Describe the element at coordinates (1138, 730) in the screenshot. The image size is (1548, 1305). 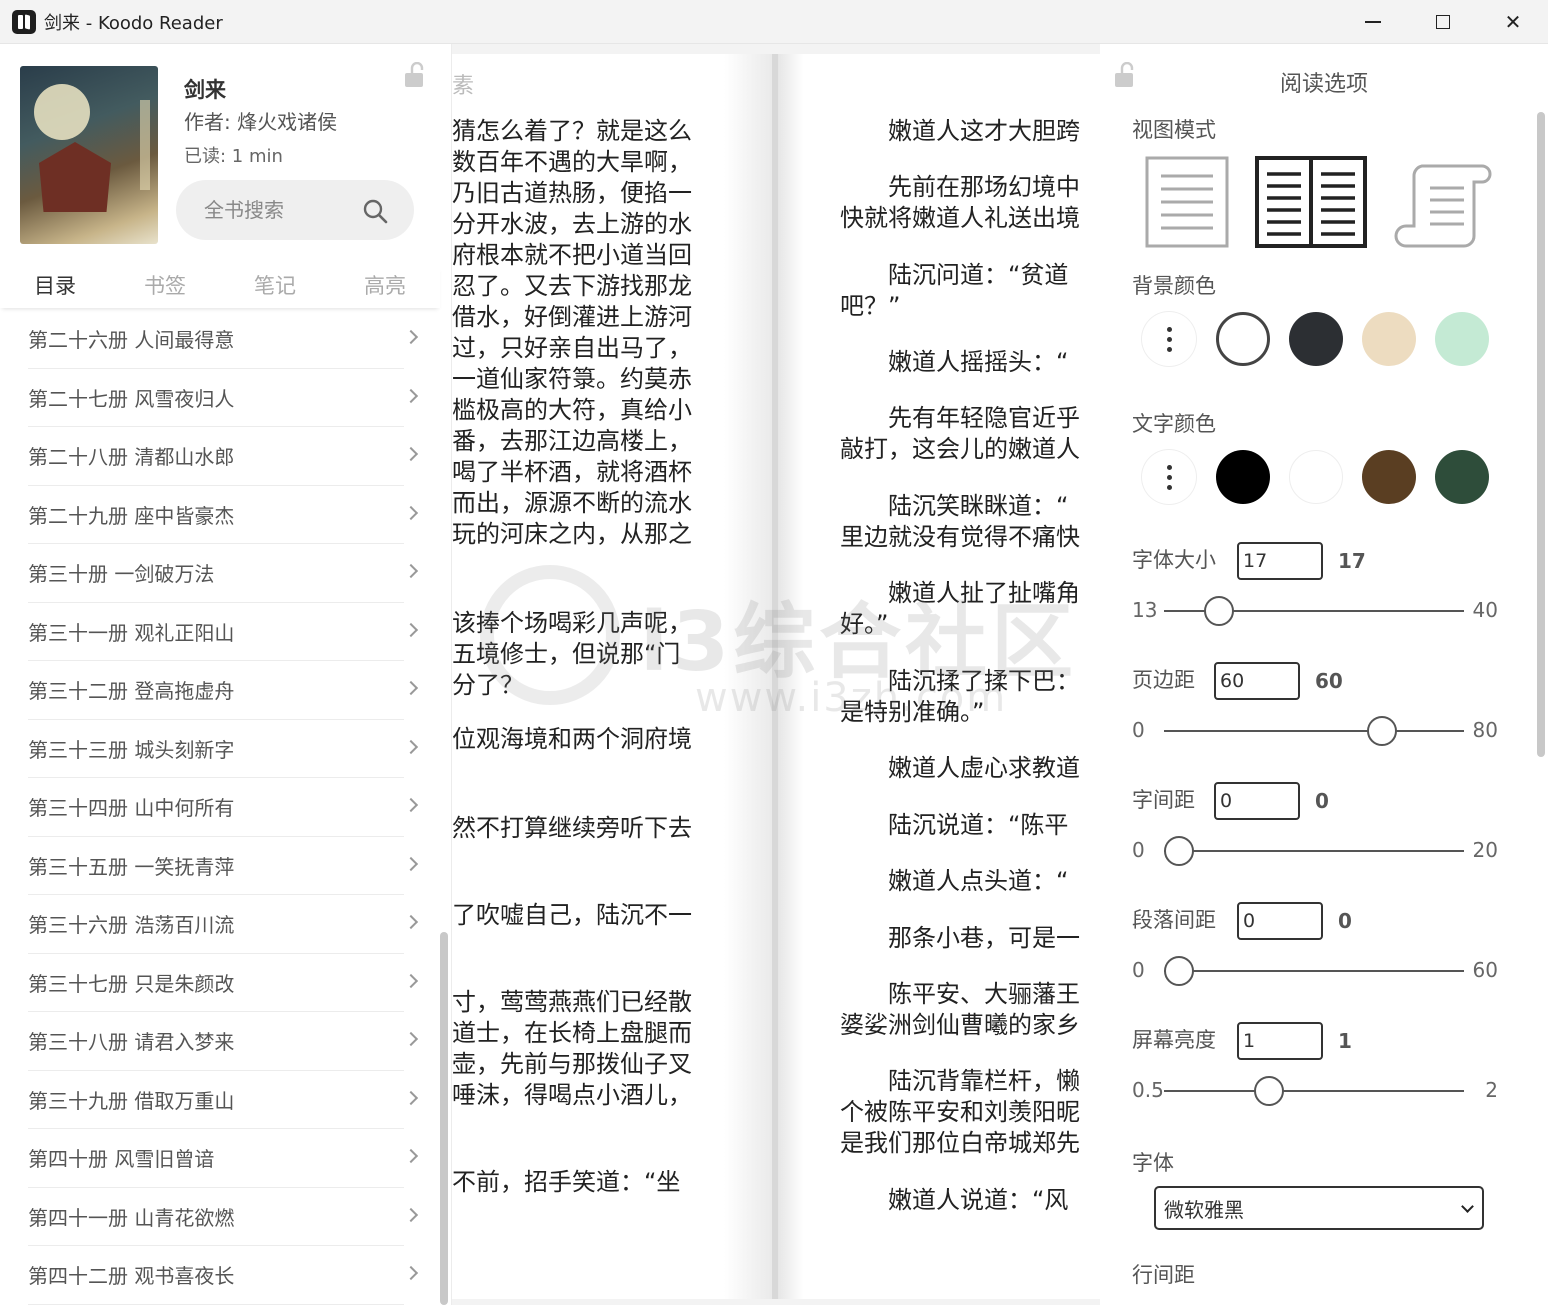
I see `slider-min: 0` at that location.